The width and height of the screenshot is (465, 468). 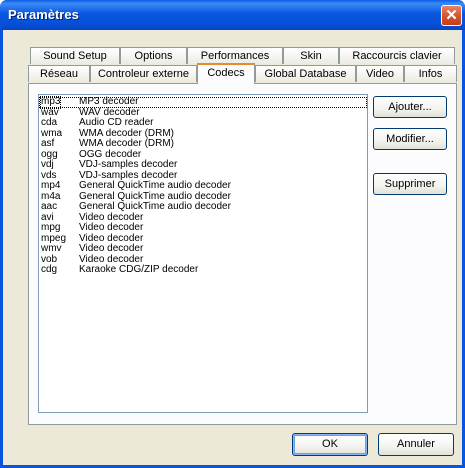 I want to click on codec-description: MP3 decoder, so click(x=109, y=101).